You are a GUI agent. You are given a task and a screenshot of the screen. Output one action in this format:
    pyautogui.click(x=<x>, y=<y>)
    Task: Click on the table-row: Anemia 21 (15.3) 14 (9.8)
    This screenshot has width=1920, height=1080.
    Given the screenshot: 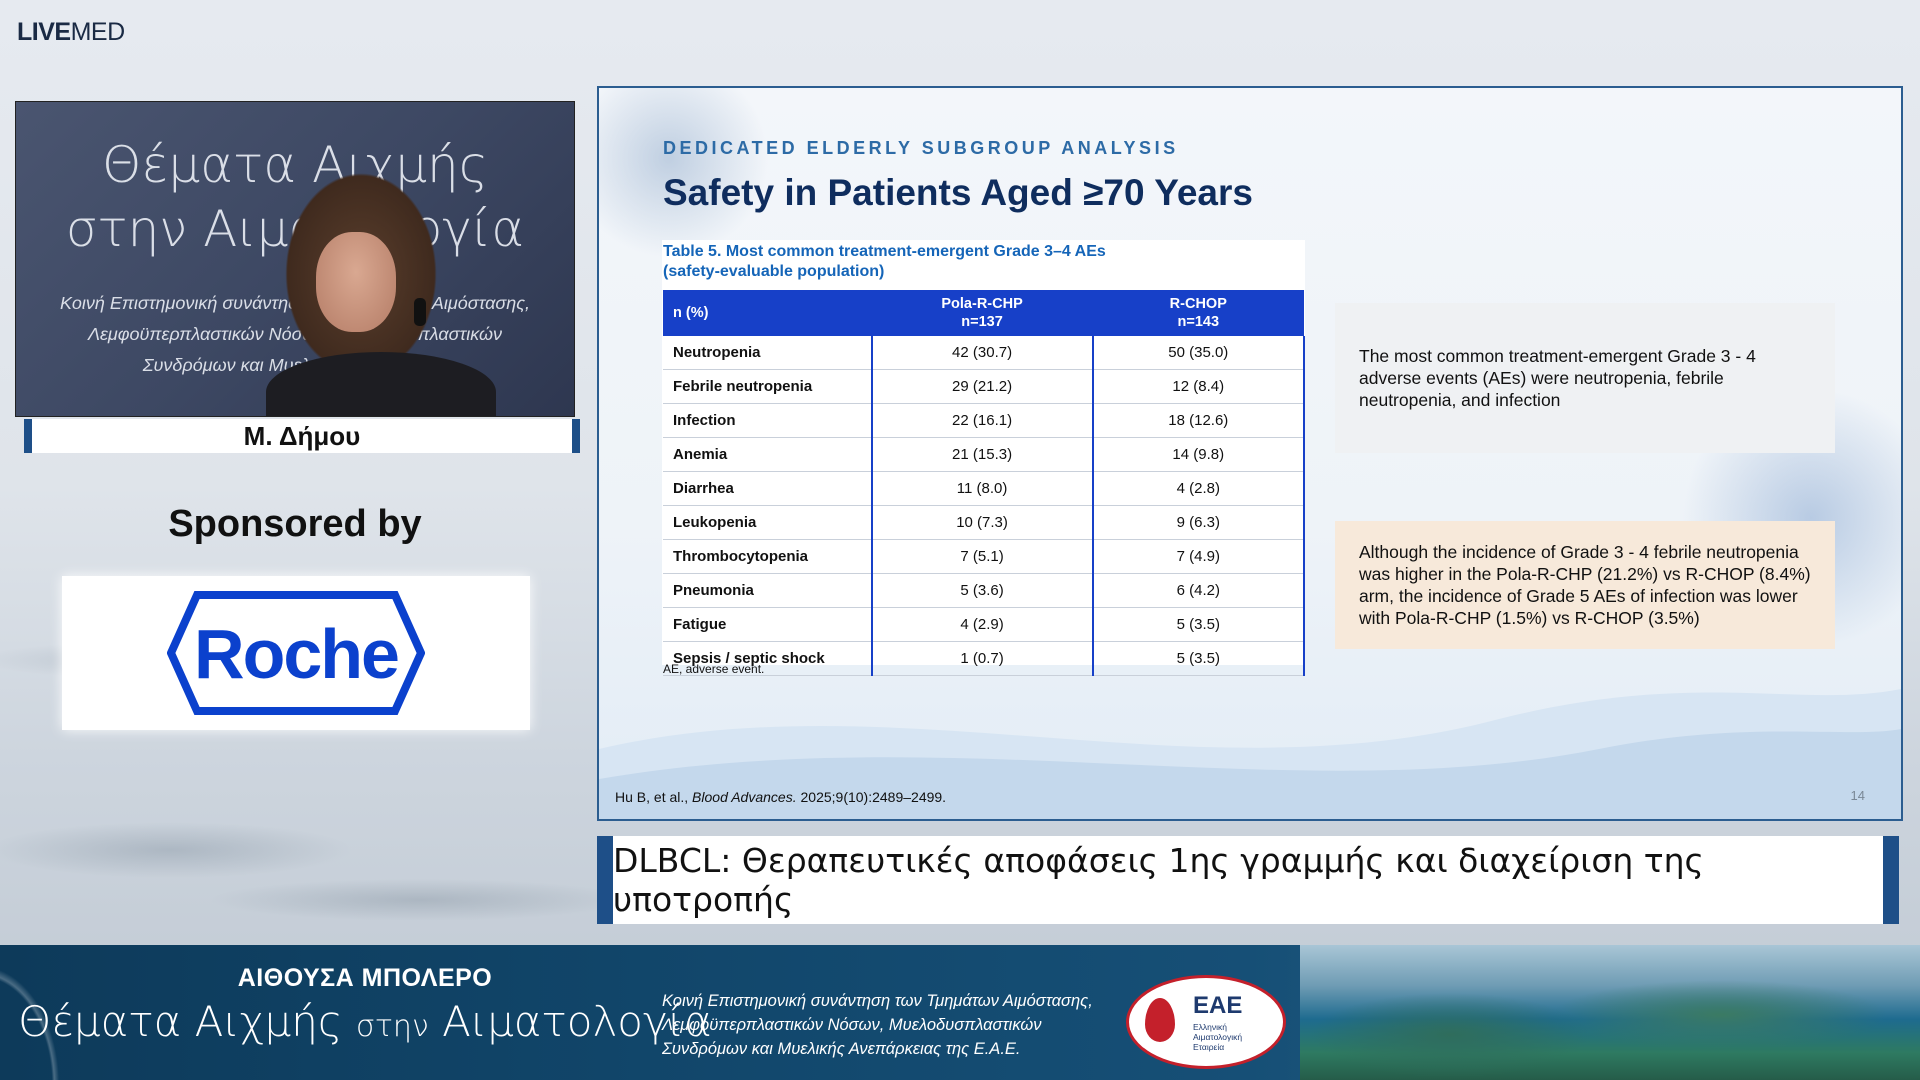 What is the action you would take?
    pyautogui.click(x=984, y=454)
    